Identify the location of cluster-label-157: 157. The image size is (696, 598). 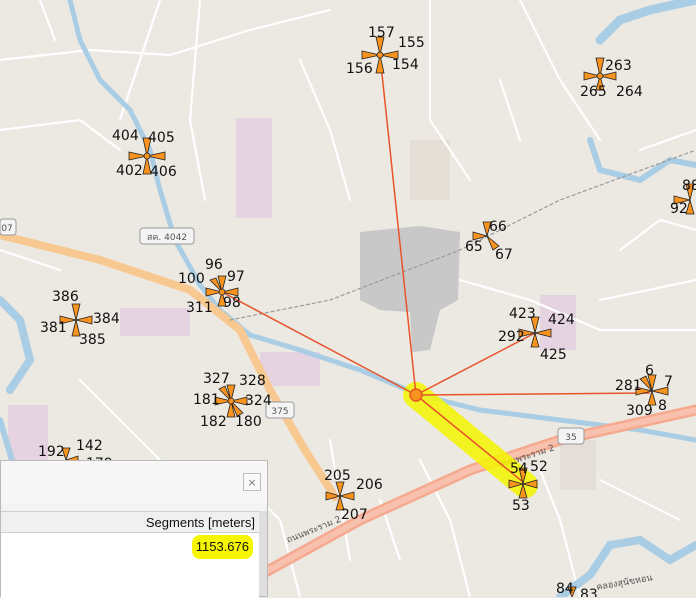
(381, 33).